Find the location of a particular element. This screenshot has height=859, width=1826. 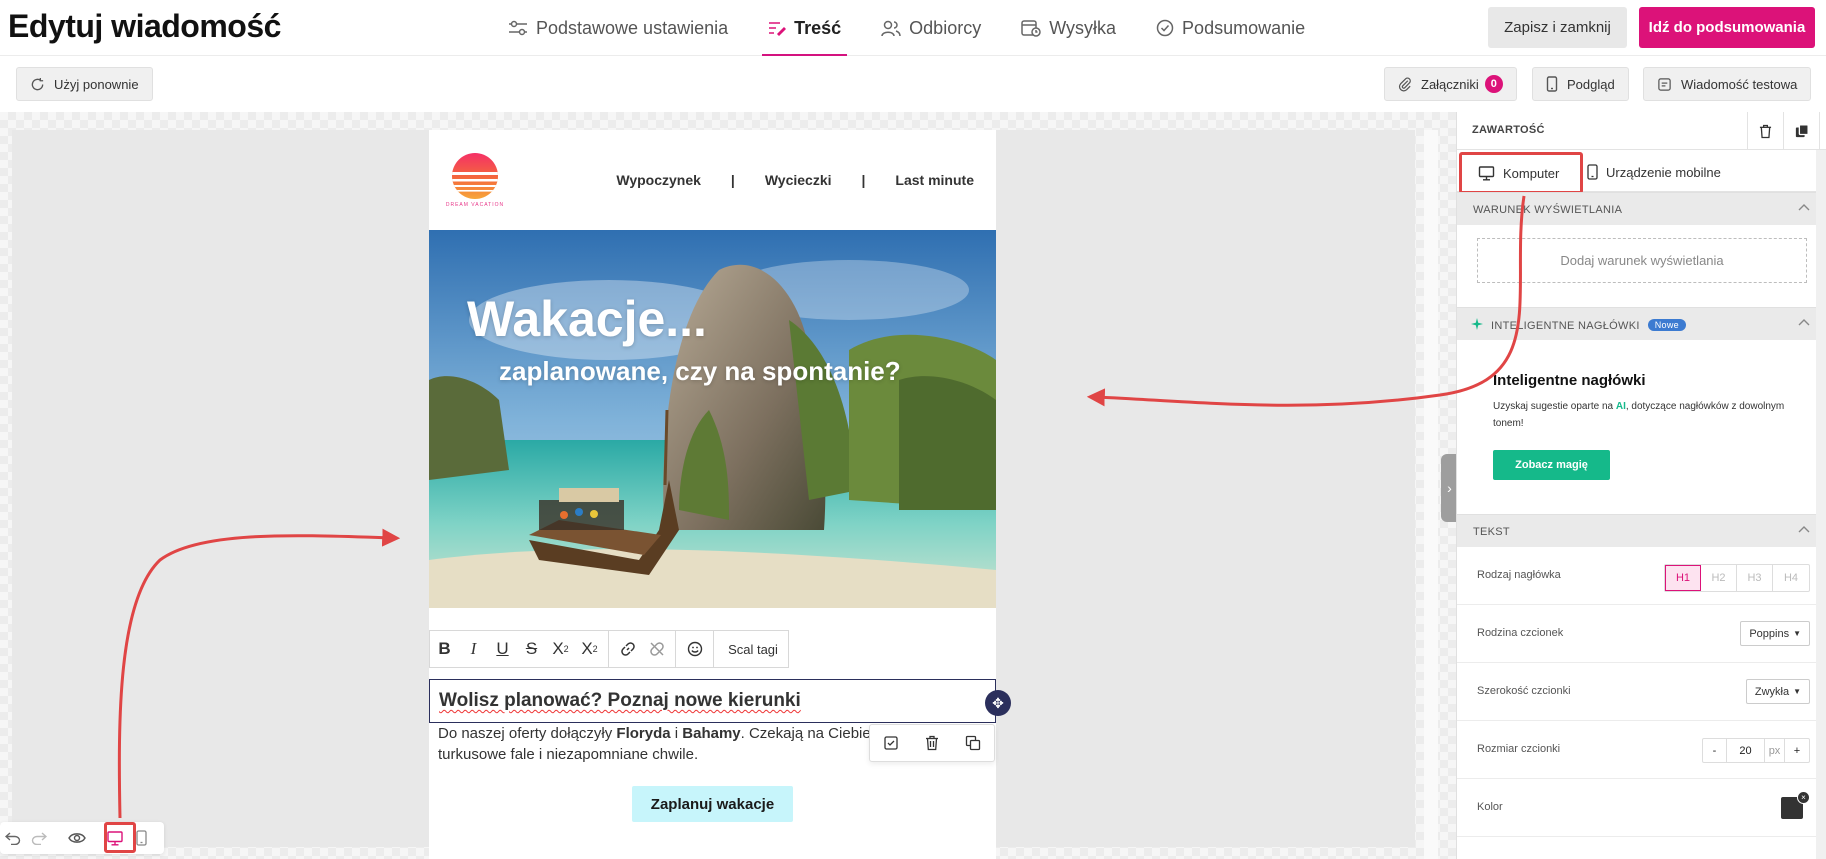

tab-desktop: Komputer is located at coordinates (1521, 173).